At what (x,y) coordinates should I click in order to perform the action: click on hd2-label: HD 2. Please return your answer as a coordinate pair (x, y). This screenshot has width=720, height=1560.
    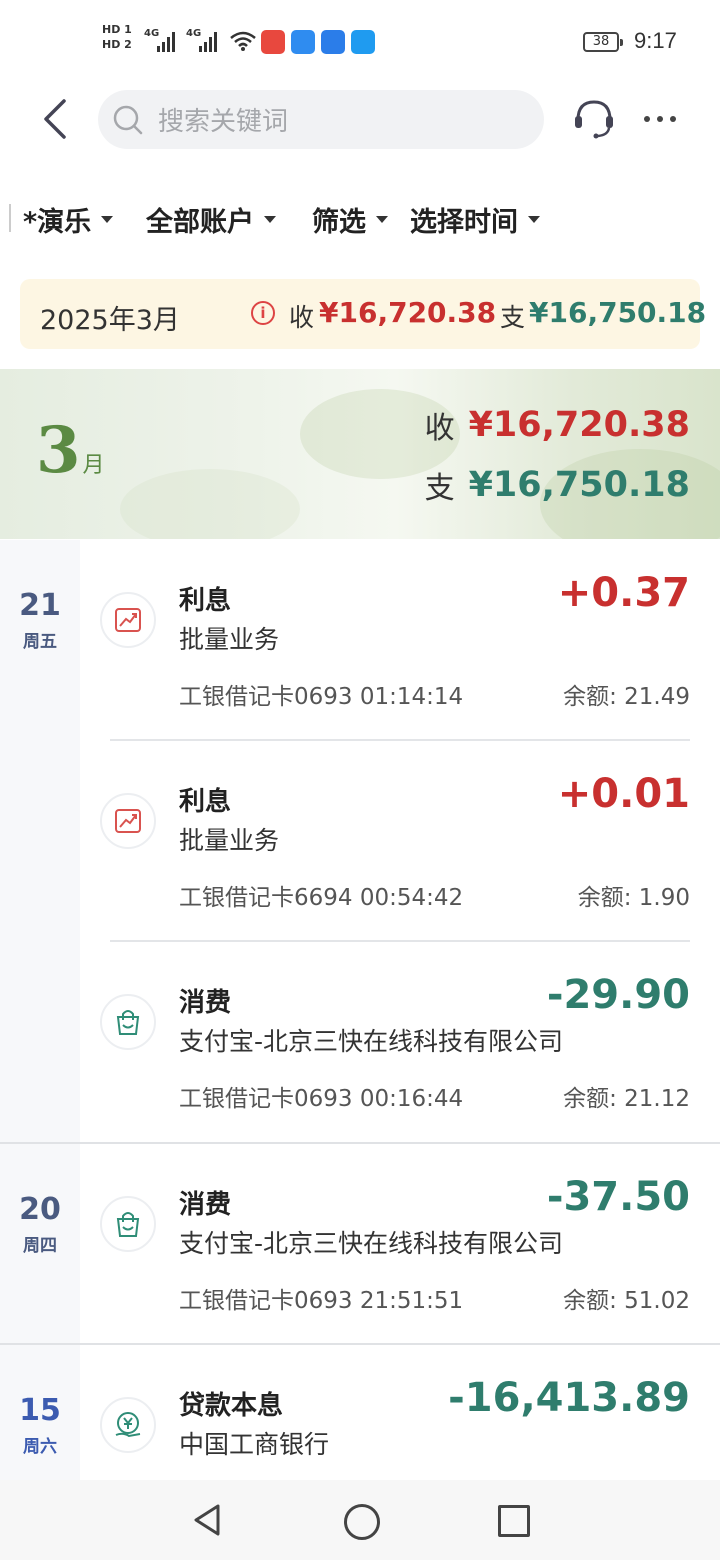
    Looking at the image, I should click on (117, 44).